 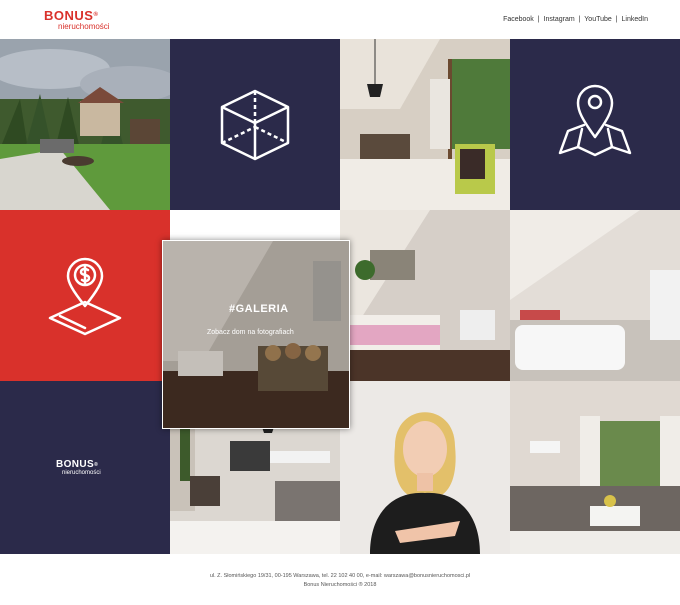 What do you see at coordinates (425, 295) in the screenshot?
I see `bedroom-photo` at bounding box center [425, 295].